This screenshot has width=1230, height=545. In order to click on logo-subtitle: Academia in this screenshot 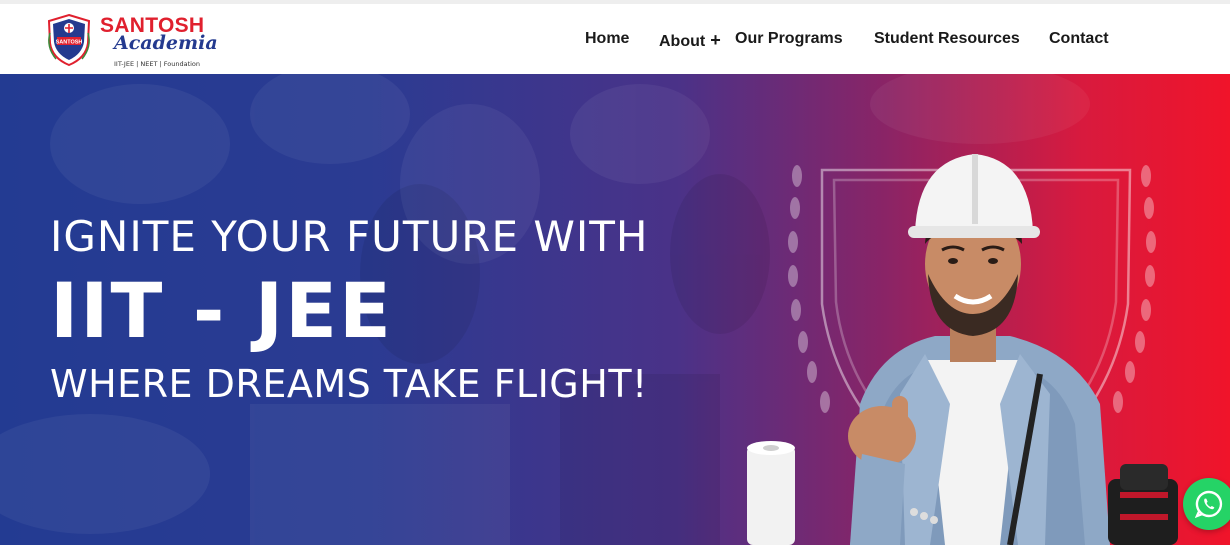, I will do `click(166, 43)`.